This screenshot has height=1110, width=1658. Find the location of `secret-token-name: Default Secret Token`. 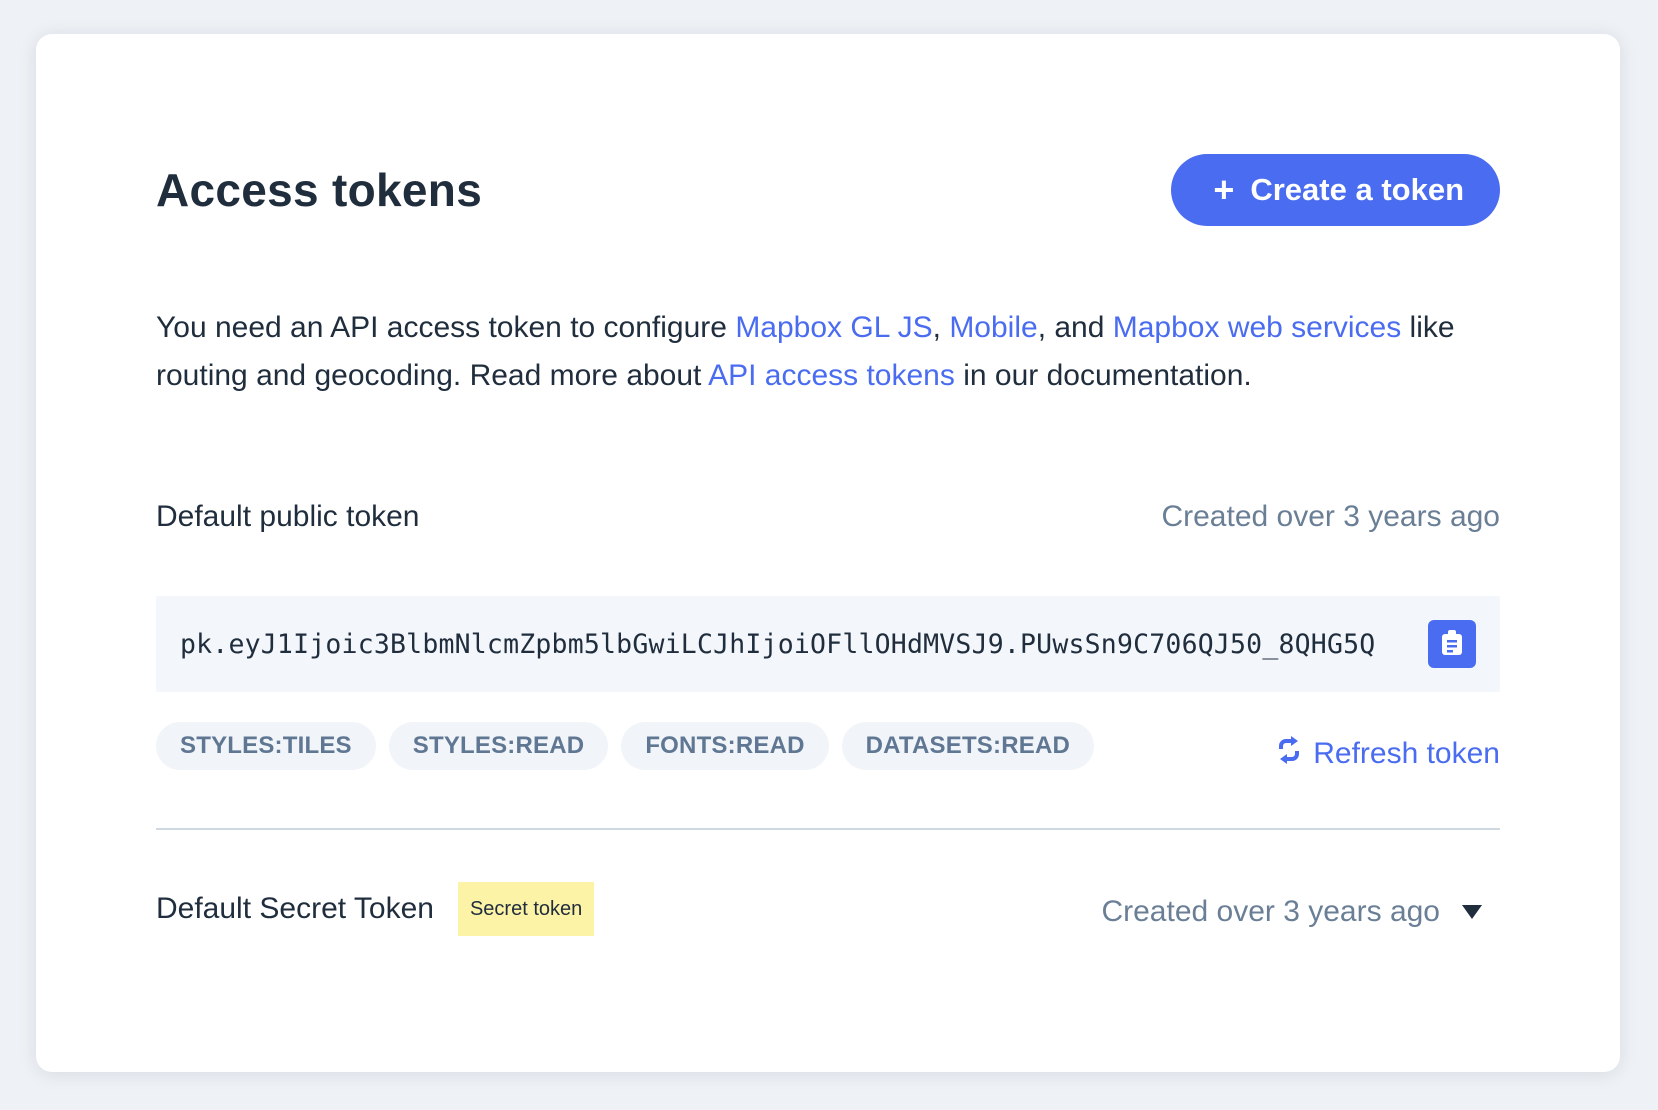

secret-token-name: Default Secret Token is located at coordinates (295, 908).